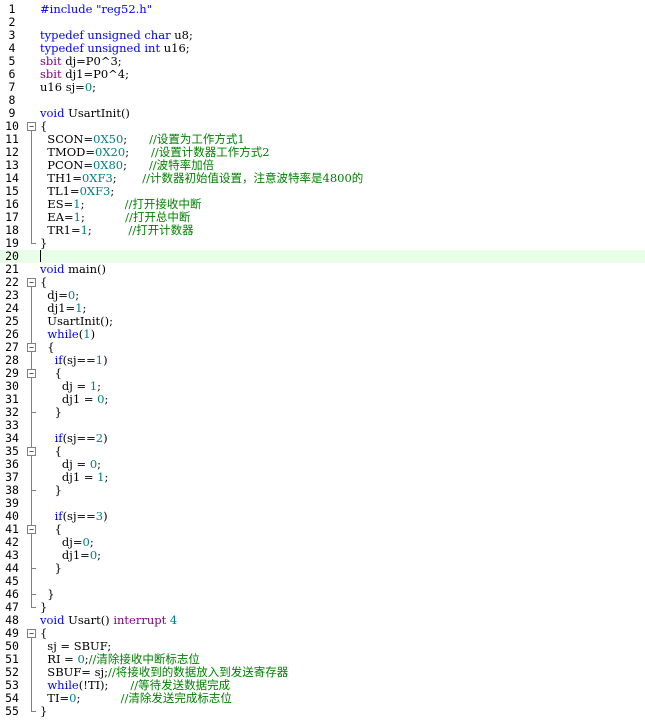  What do you see at coordinates (89, 620) in the screenshot?
I see `code-token: Usart()` at bounding box center [89, 620].